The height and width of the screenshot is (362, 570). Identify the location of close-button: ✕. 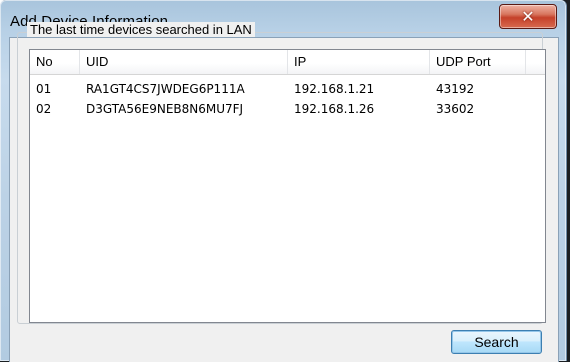
(528, 16).